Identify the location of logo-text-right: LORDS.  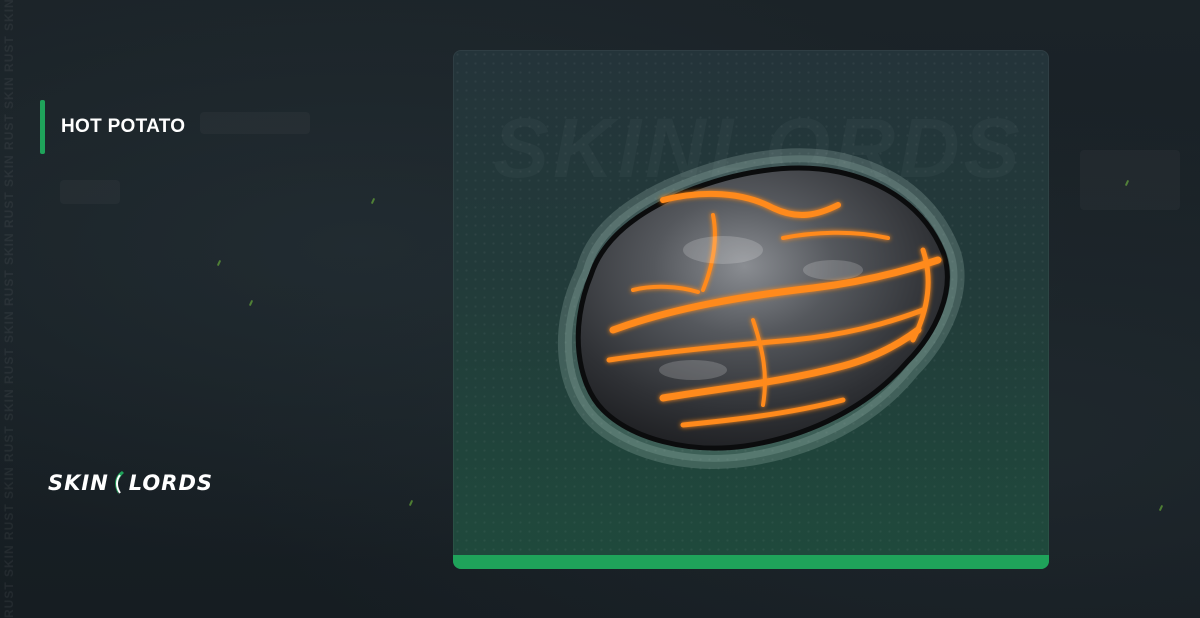
(171, 483).